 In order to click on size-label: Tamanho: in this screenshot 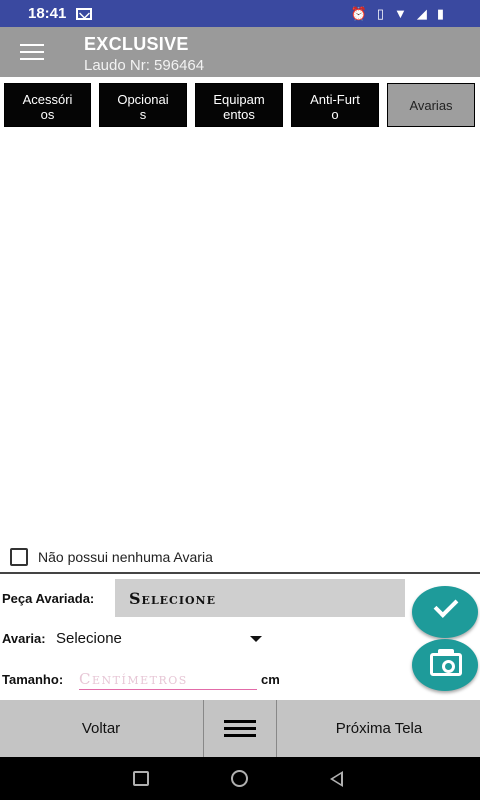, I will do `click(33, 679)`.